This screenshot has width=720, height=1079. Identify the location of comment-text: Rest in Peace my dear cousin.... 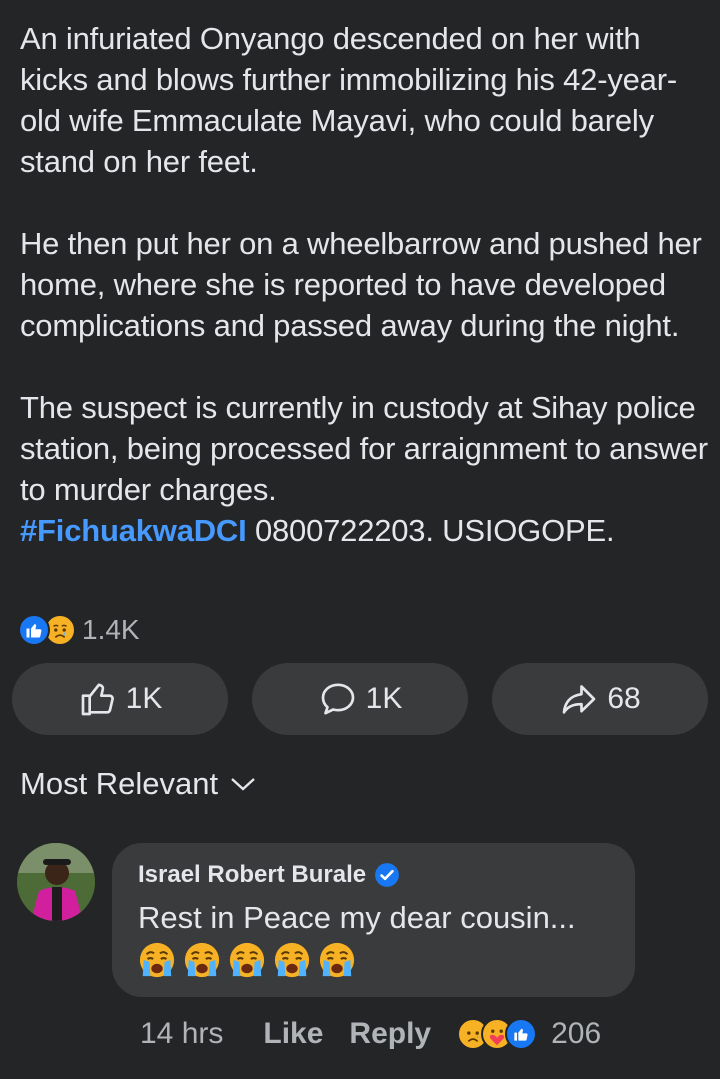
(357, 917).